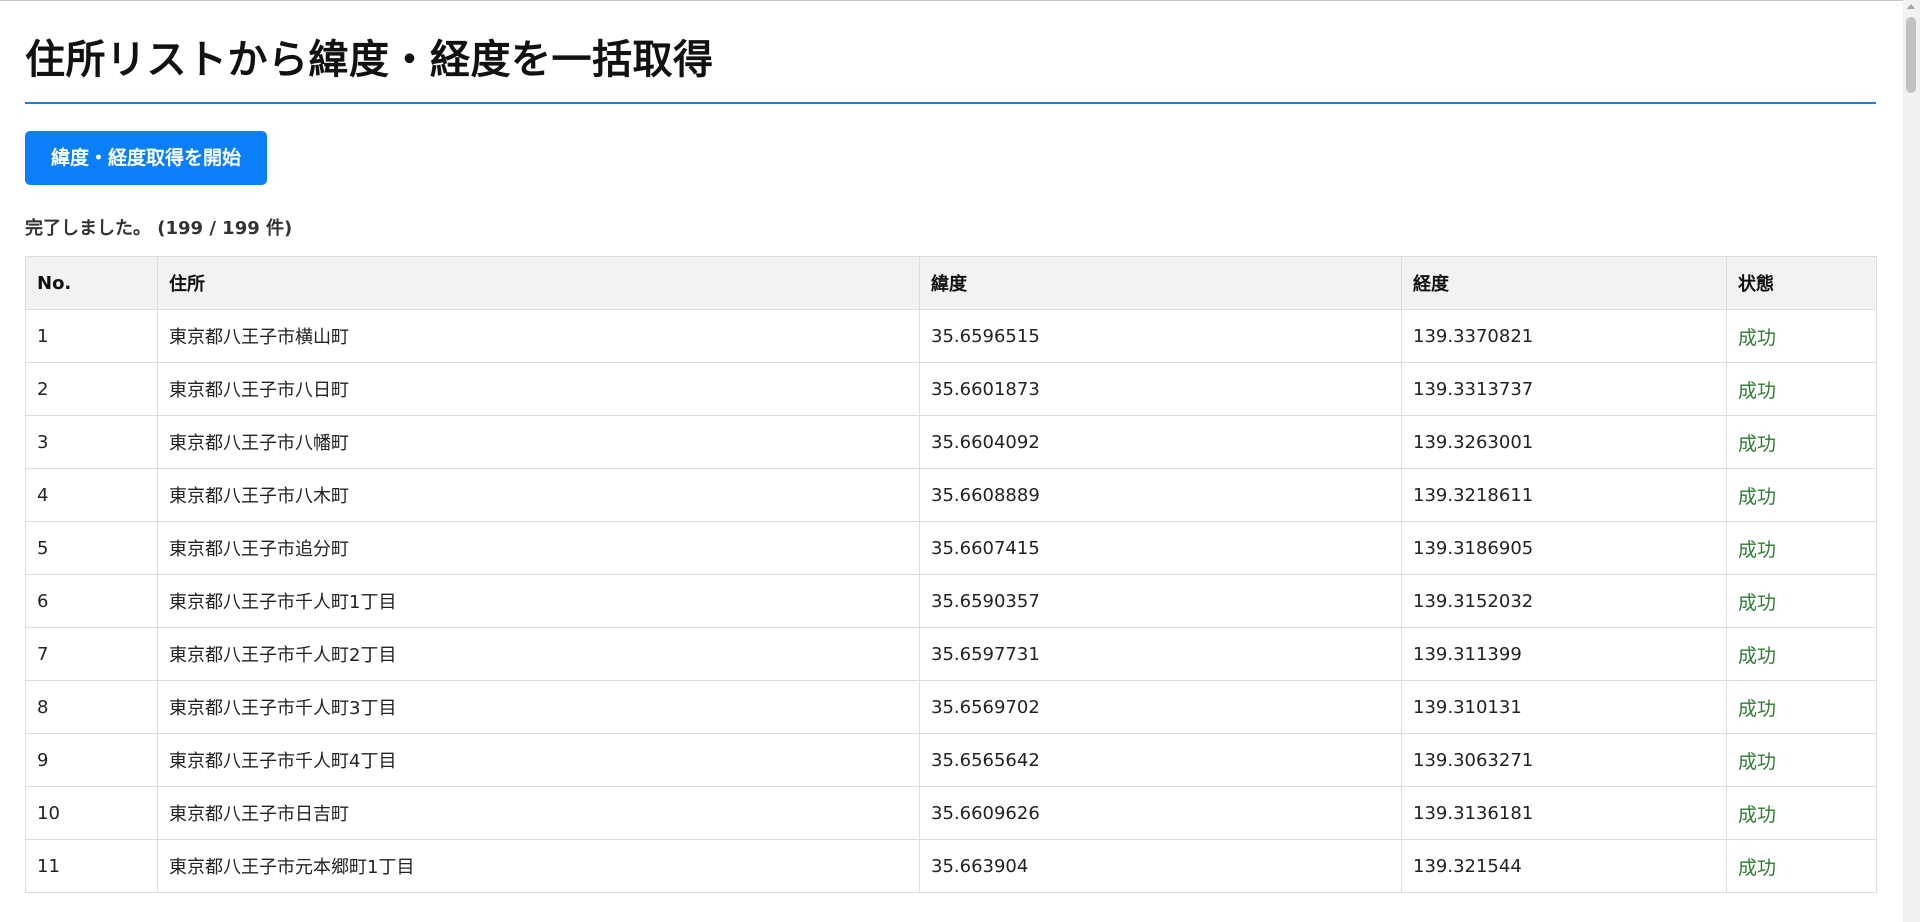 Image resolution: width=1920 pixels, height=922 pixels. What do you see at coordinates (91, 336) in the screenshot?
I see `cell-no: 1` at bounding box center [91, 336].